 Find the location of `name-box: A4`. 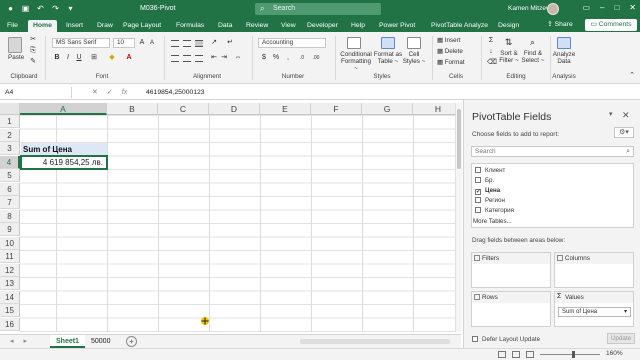

name-box: A4 is located at coordinates (37, 92).